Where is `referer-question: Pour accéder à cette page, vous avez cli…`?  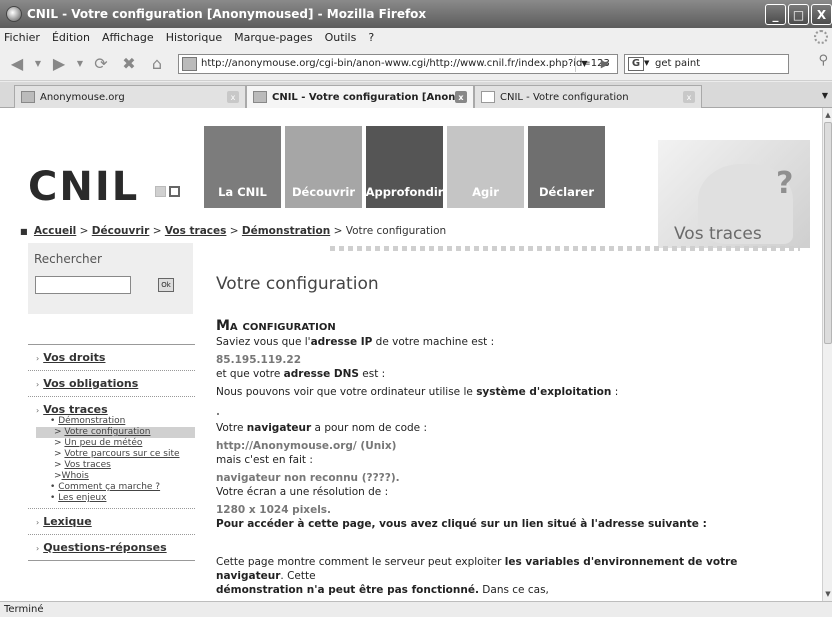 referer-question: Pour accéder à cette page, vous avez cli… is located at coordinates (461, 524).